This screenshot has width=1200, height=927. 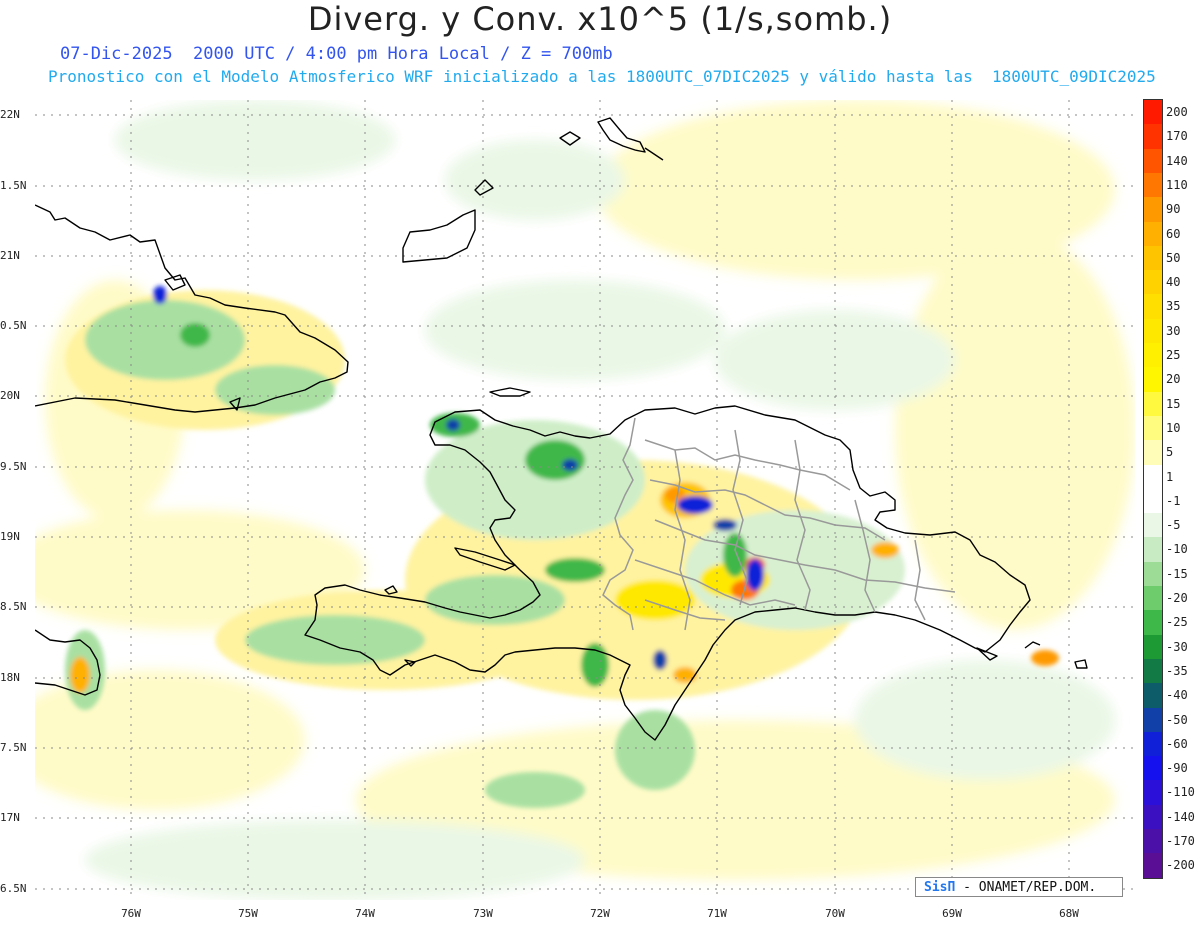 I want to click on colorbar-label: 50, so click(x=1173, y=257).